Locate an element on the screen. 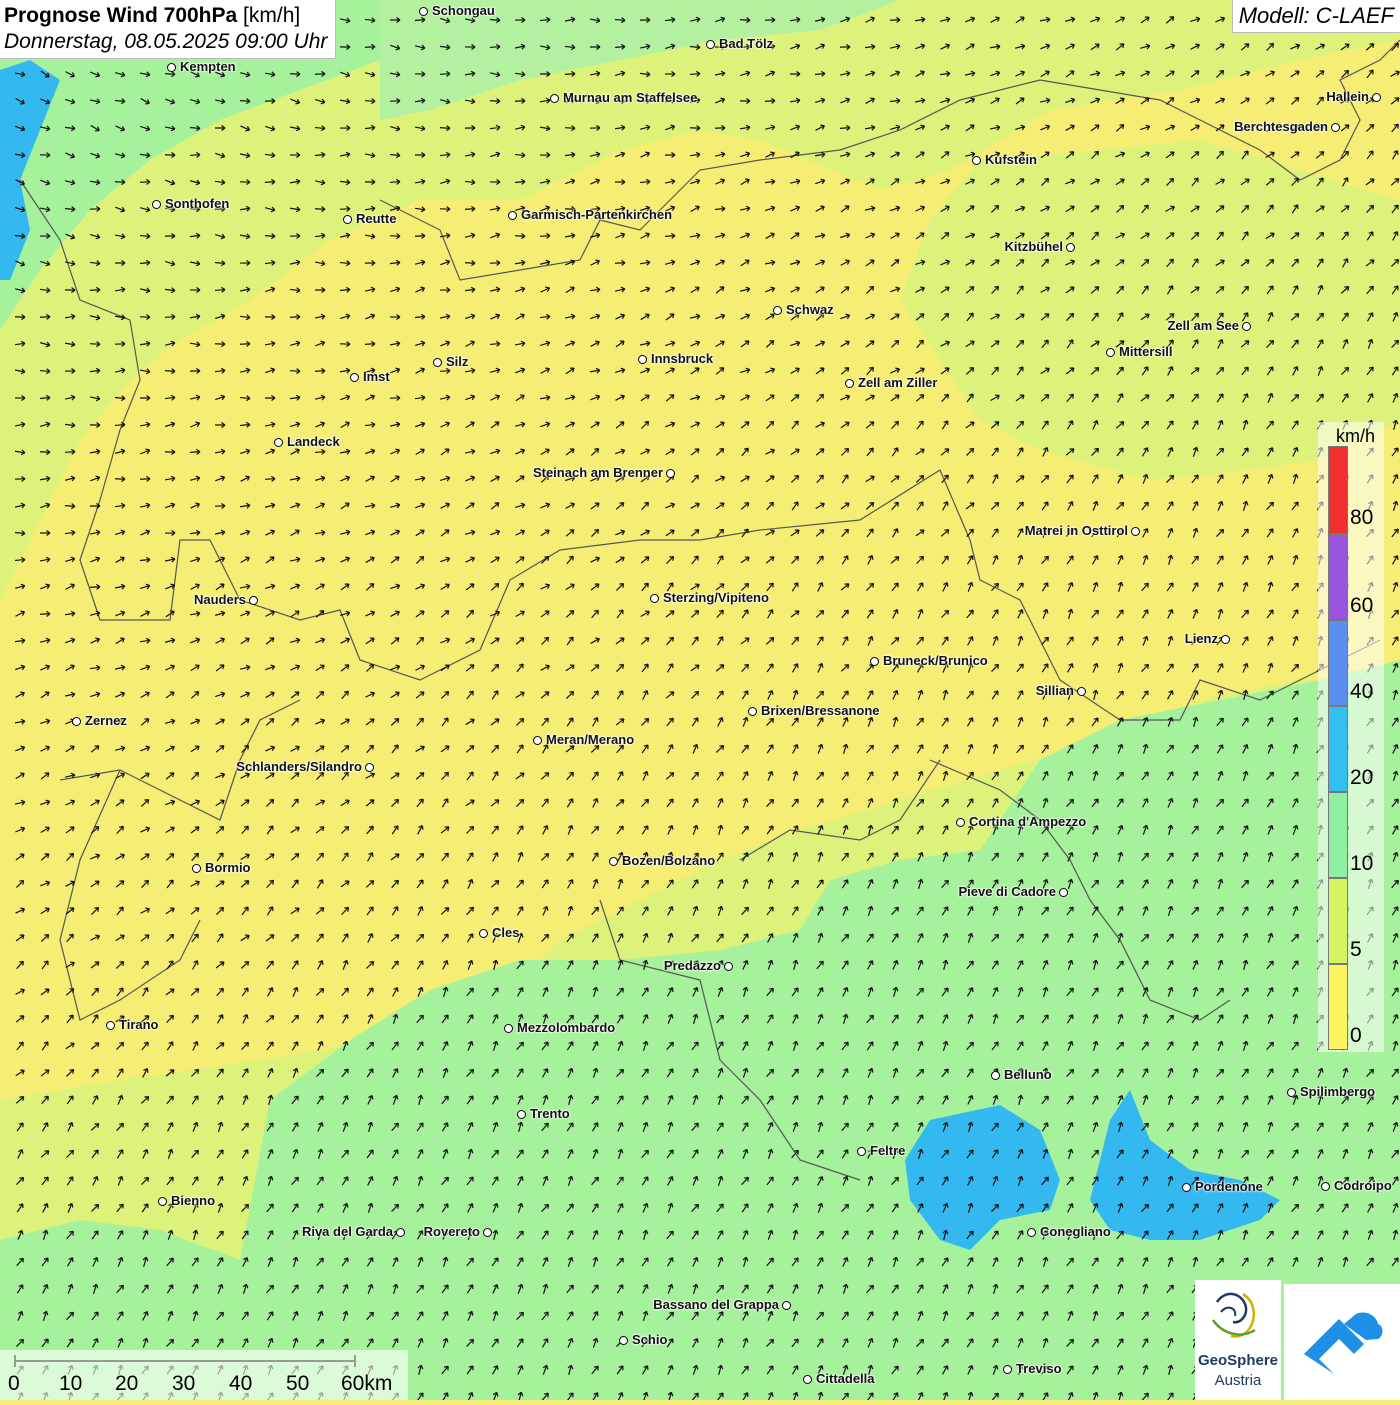 The image size is (1400, 1405). city-label: Tirano is located at coordinates (139, 1024).